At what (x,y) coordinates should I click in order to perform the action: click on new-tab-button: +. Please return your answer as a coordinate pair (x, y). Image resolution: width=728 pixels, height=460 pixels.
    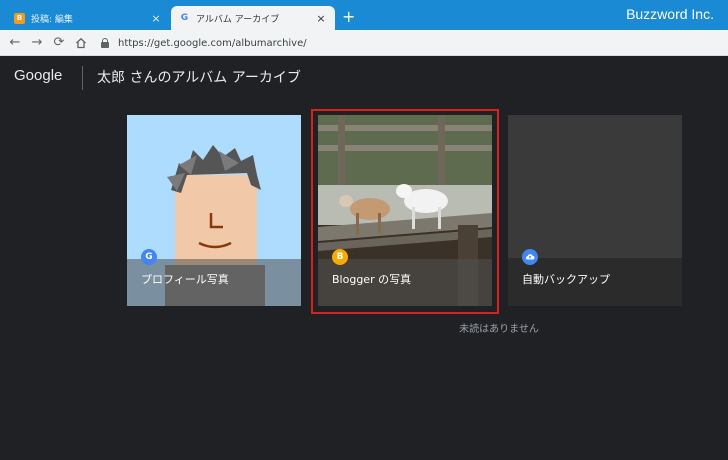
    Looking at the image, I should click on (348, 17).